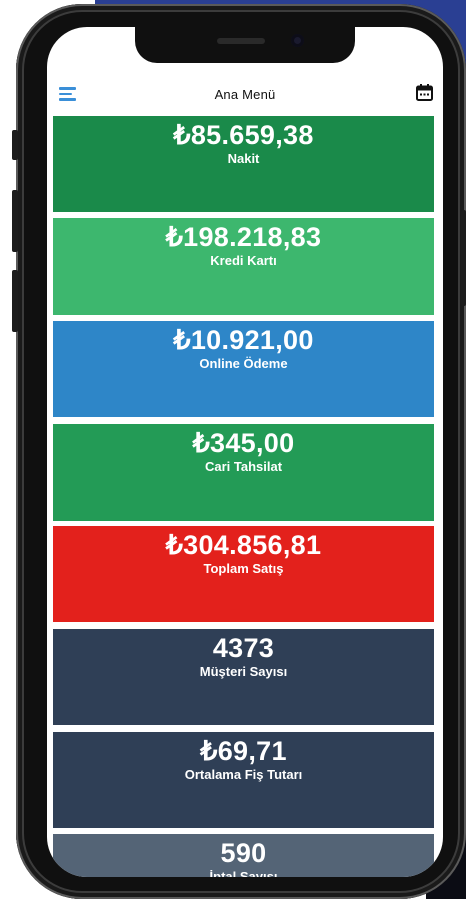 Image resolution: width=466 pixels, height=899 pixels. I want to click on volume-down-button, so click(15, 301).